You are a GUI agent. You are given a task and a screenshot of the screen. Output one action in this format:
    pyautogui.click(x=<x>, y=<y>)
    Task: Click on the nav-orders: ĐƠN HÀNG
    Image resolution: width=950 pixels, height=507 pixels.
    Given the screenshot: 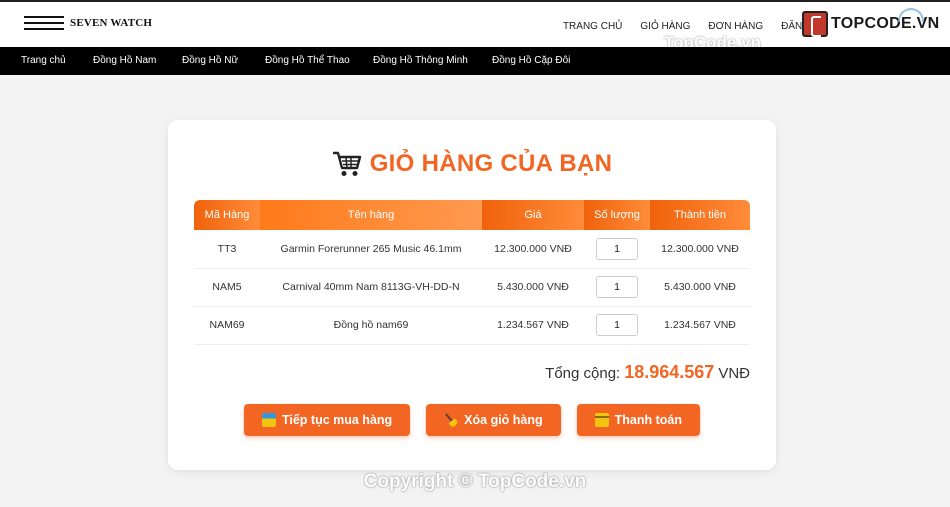 What is the action you would take?
    pyautogui.click(x=735, y=26)
    